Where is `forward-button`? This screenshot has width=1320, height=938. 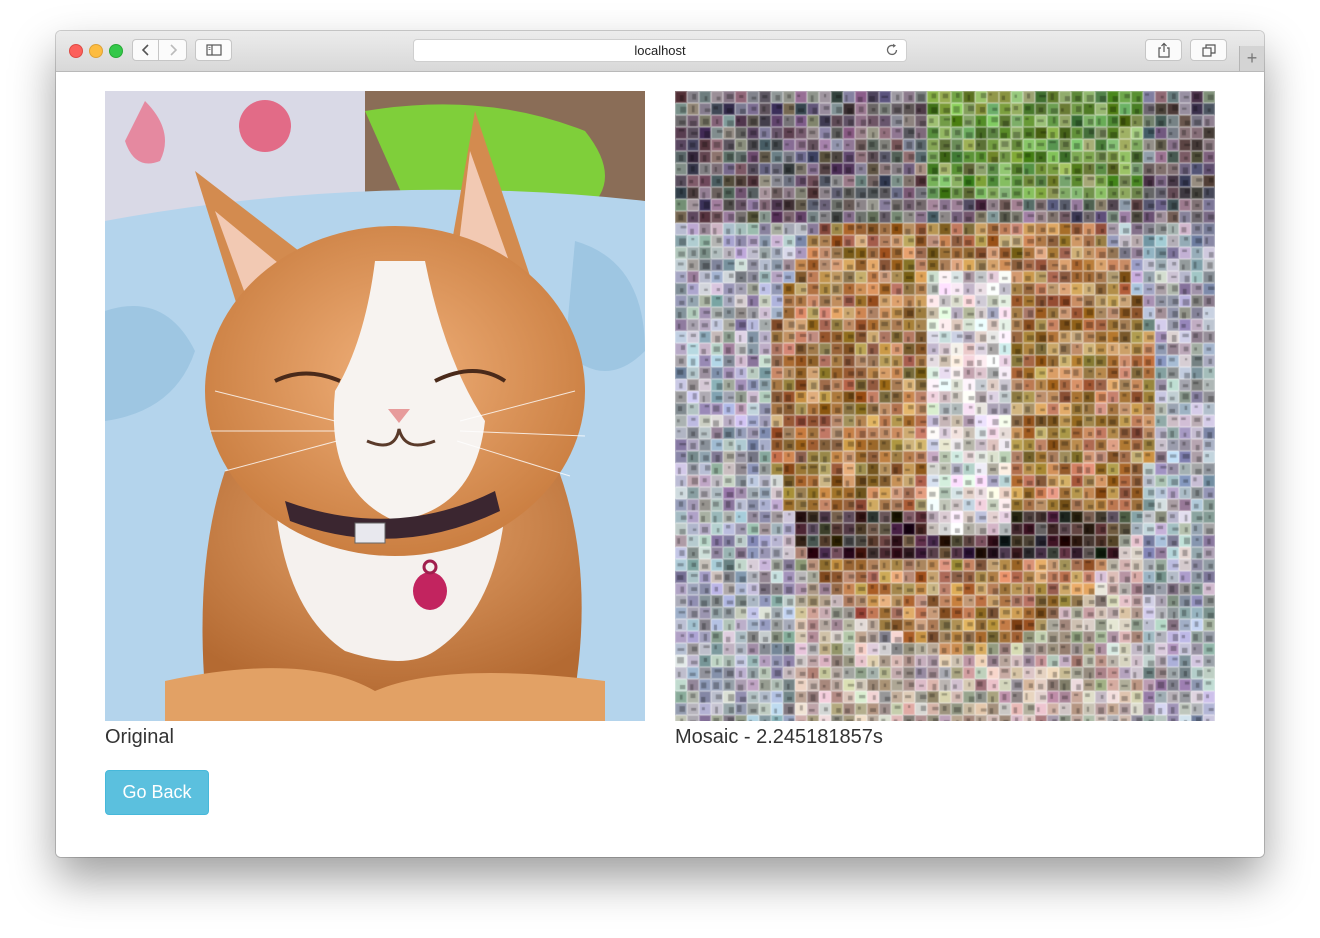
forward-button is located at coordinates (173, 50).